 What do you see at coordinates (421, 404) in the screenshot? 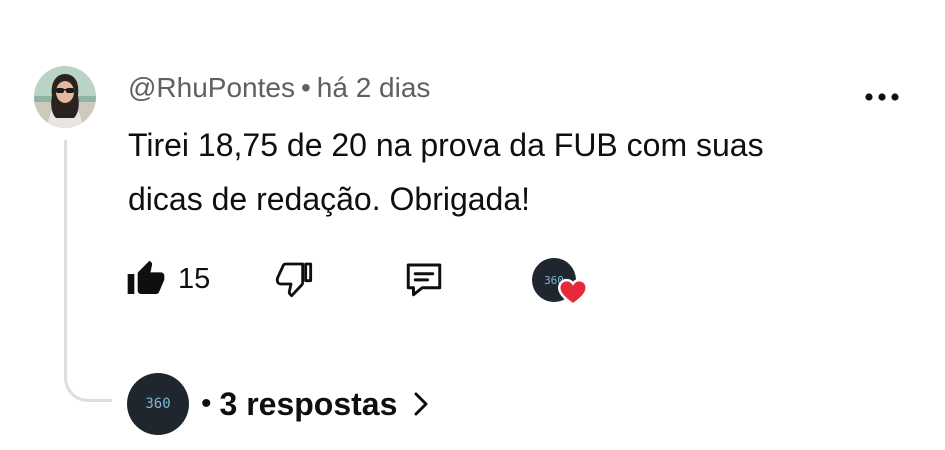
I see `chevron-right-icon` at bounding box center [421, 404].